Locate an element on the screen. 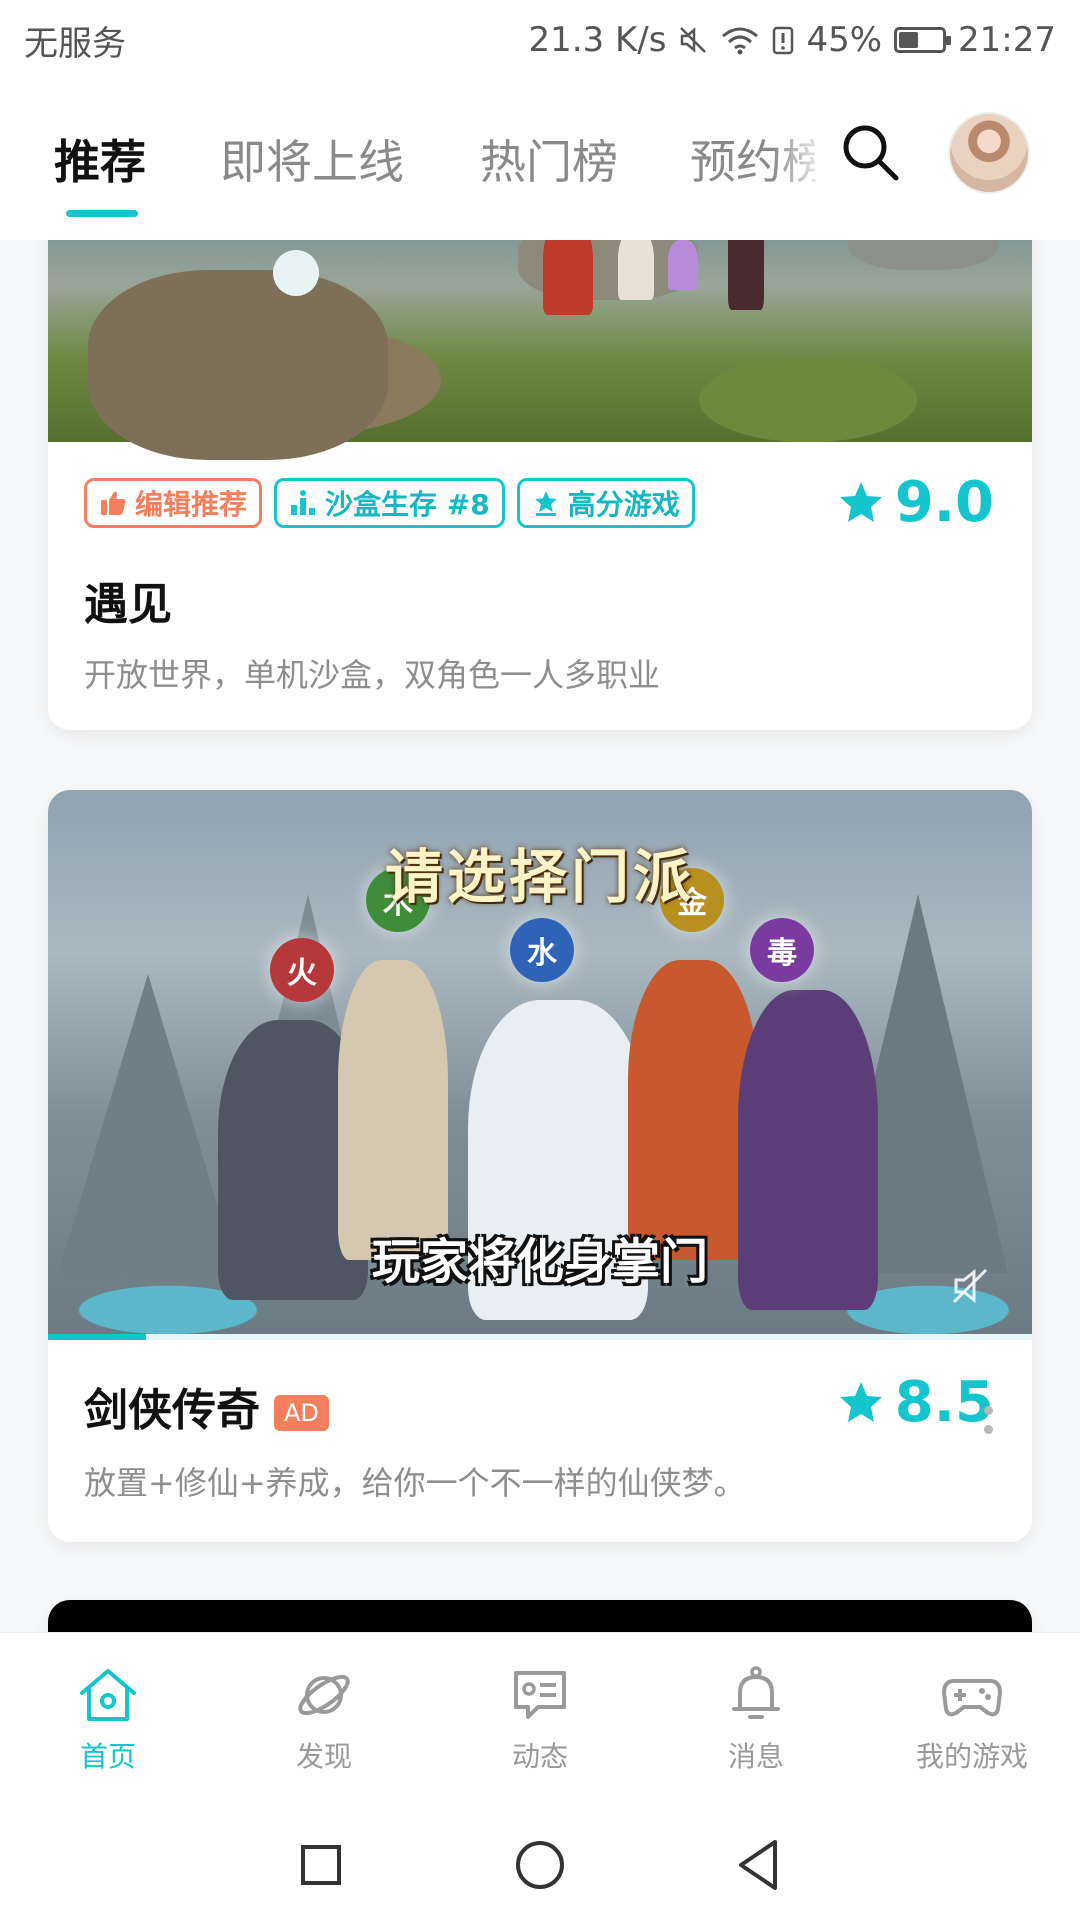  tab-reservation: 预约榜 is located at coordinates (752, 159).